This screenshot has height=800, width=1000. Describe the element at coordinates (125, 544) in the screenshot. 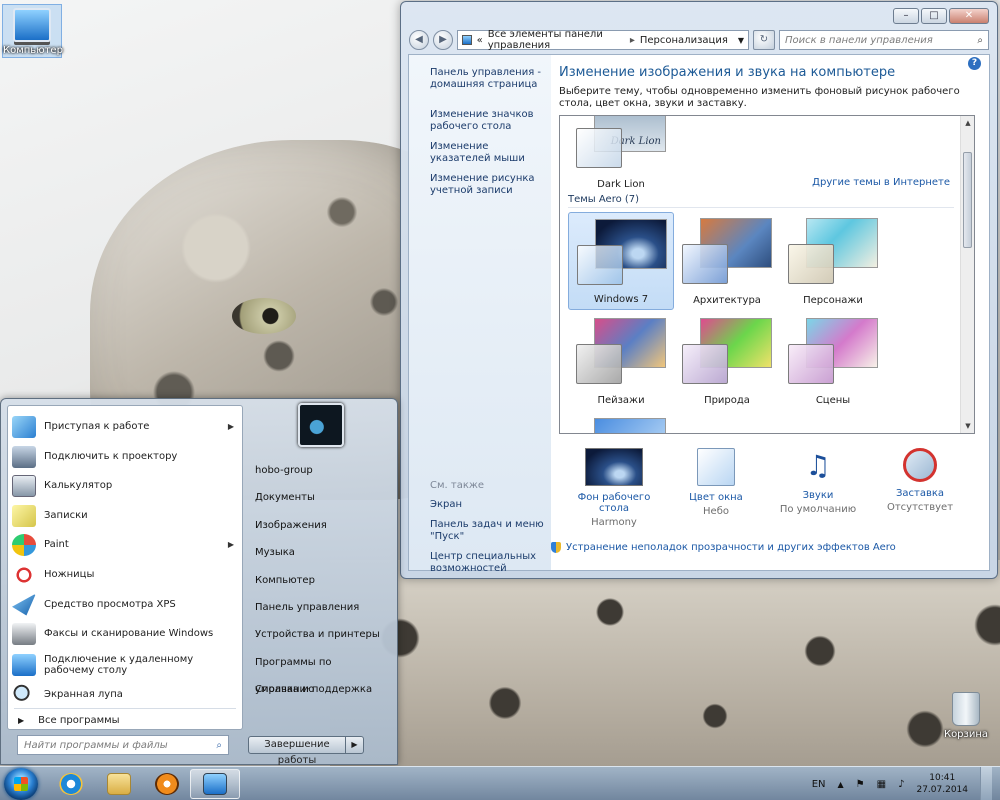

I see `program-paint: Paint ▶` at that location.